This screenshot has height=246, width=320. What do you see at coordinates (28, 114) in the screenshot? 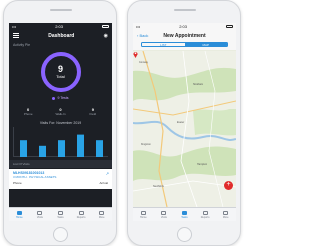
I see `stat-phone-label: Phone` at bounding box center [28, 114].